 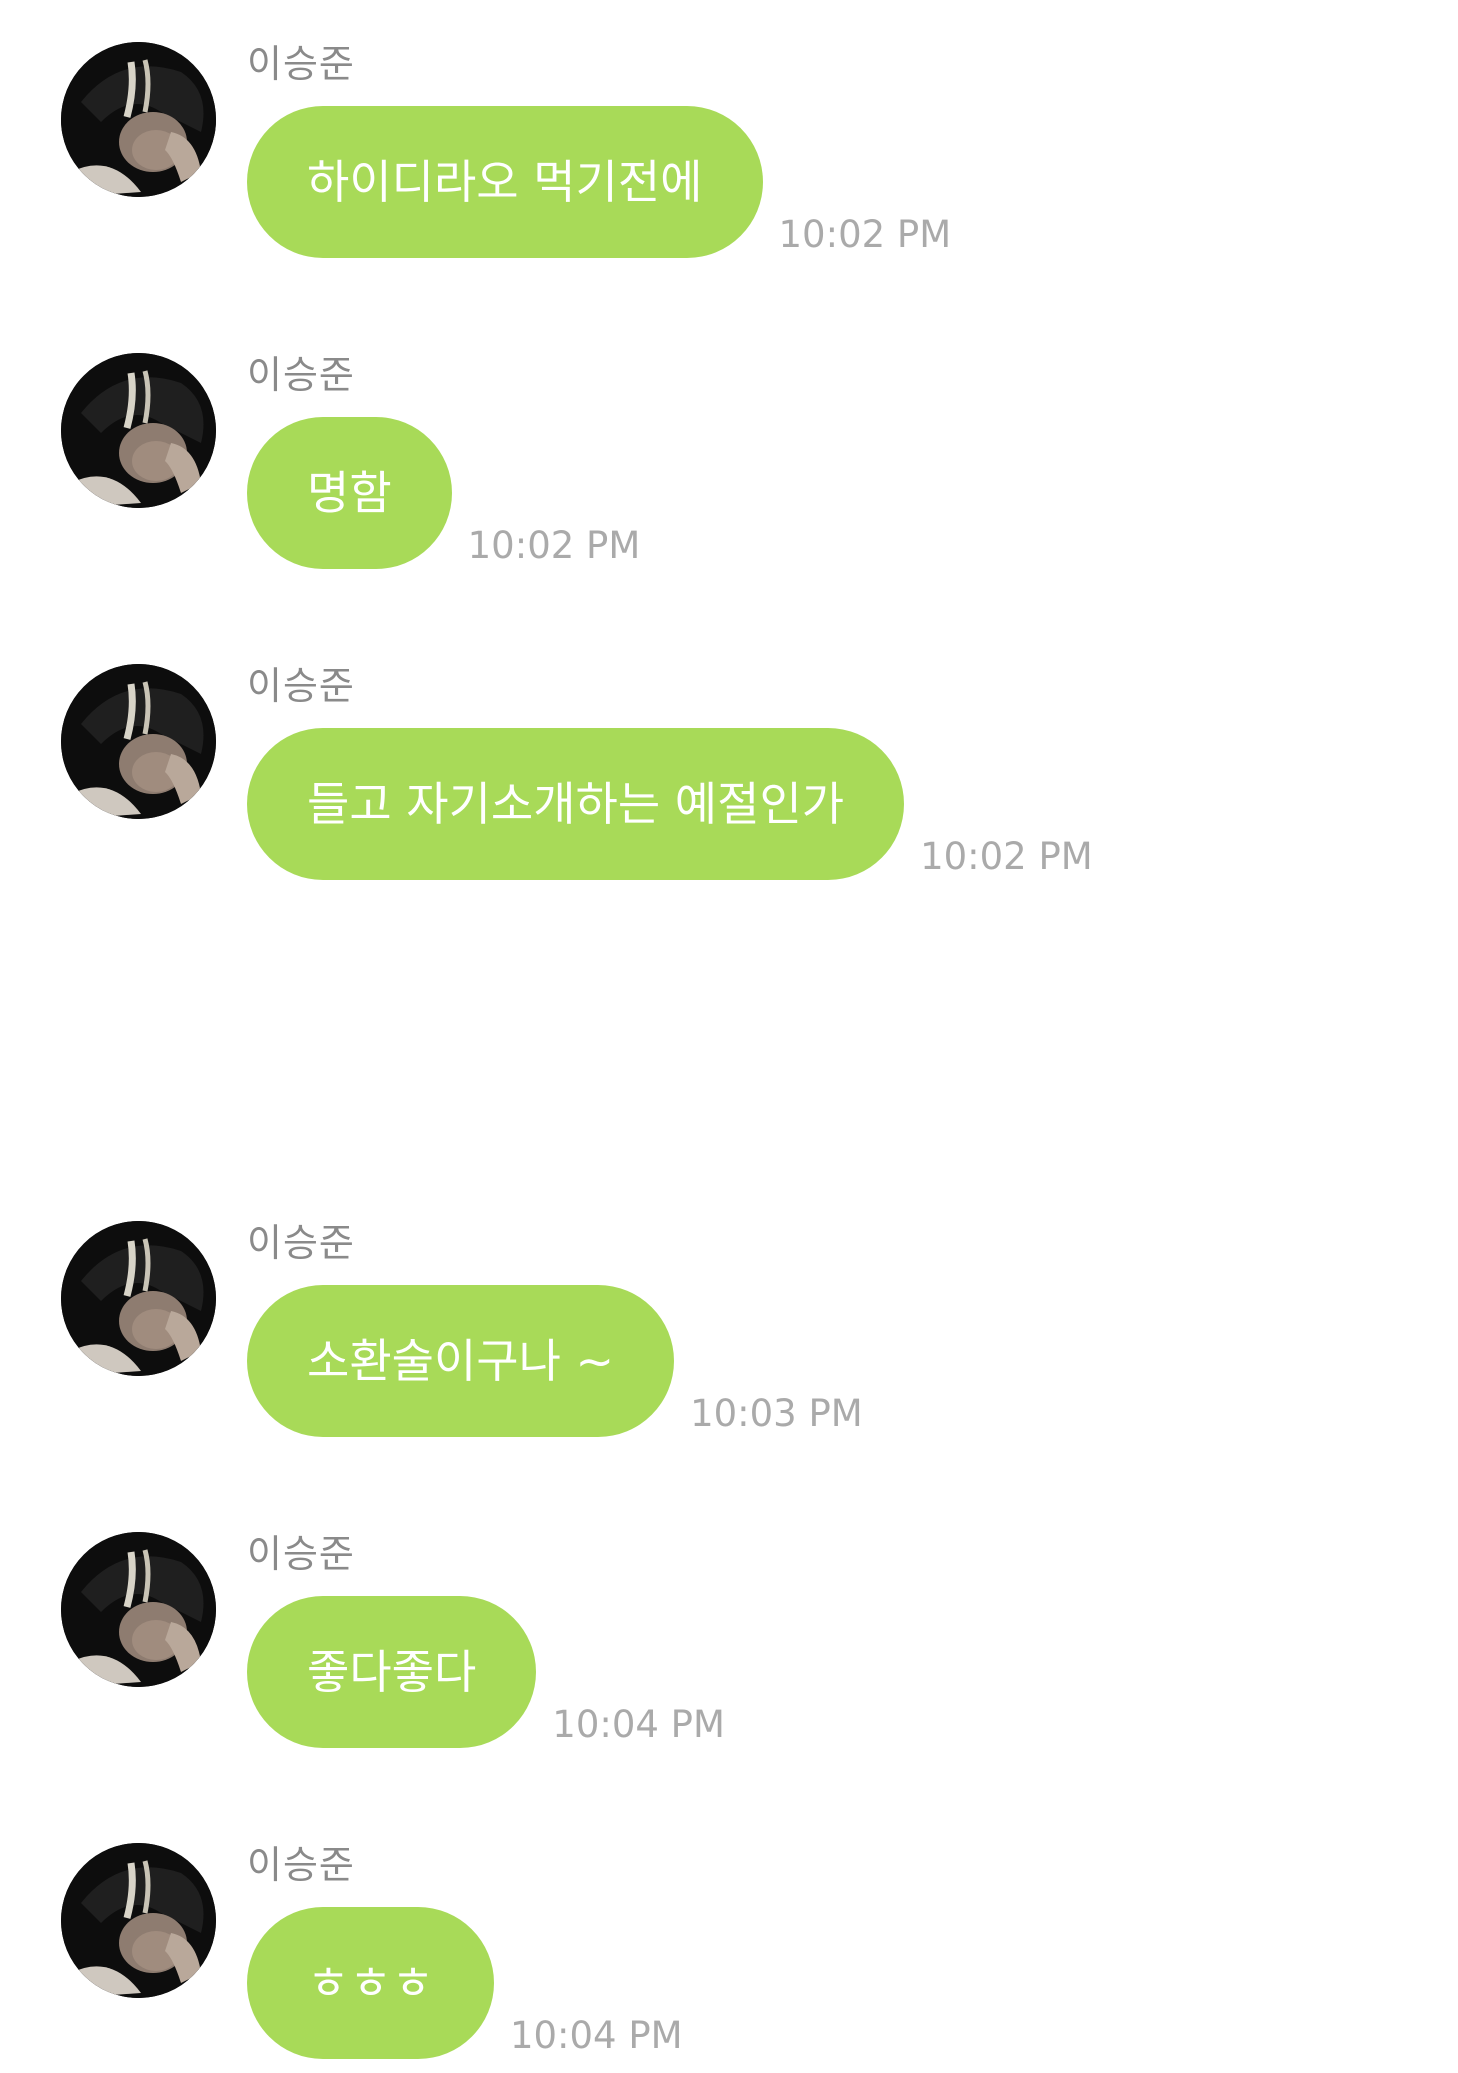 What do you see at coordinates (776, 1413) in the screenshot?
I see `message-timestamp: 10:03 PM` at bounding box center [776, 1413].